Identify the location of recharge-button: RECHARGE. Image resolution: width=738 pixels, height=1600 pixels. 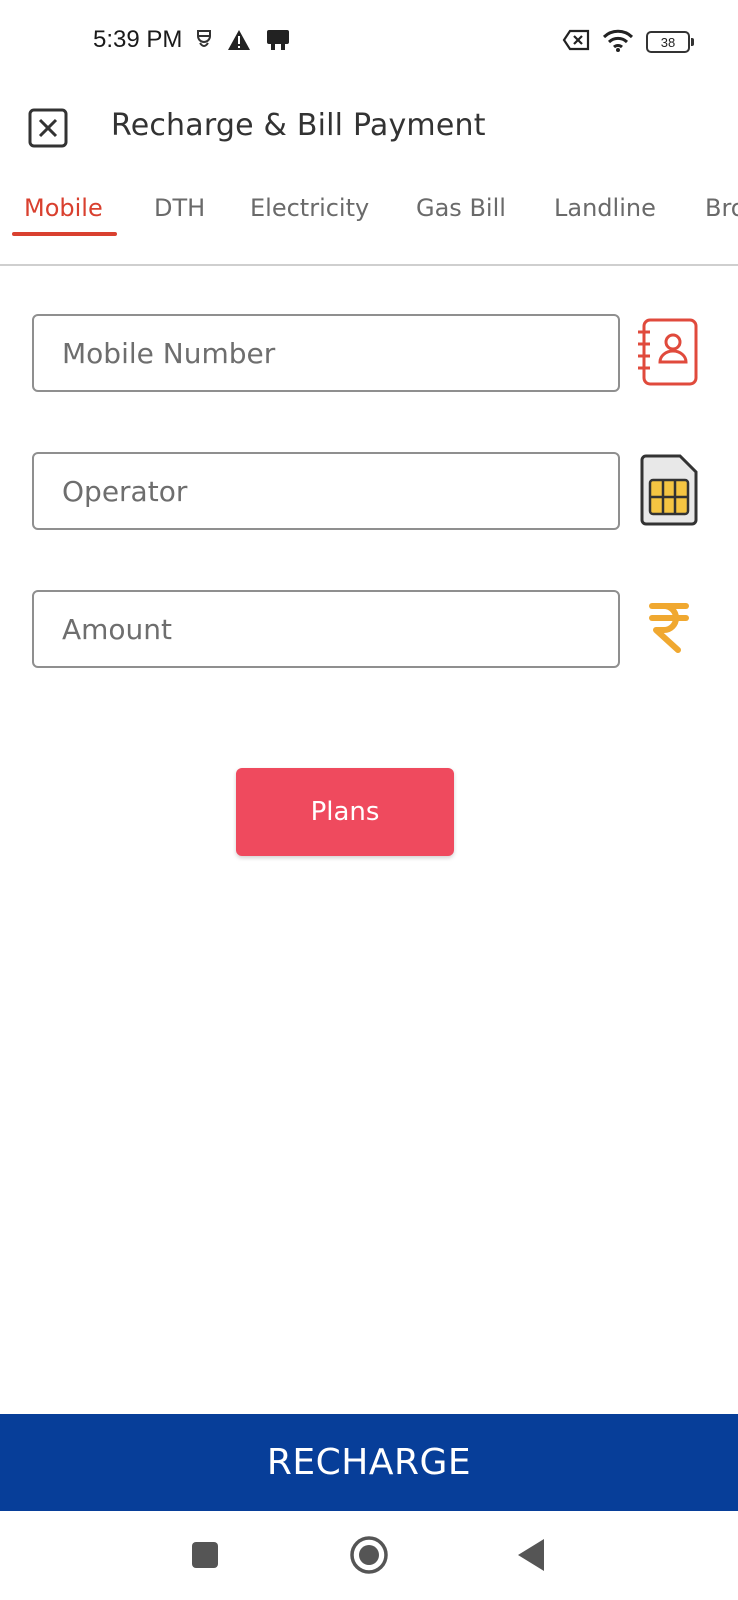
(369, 1462).